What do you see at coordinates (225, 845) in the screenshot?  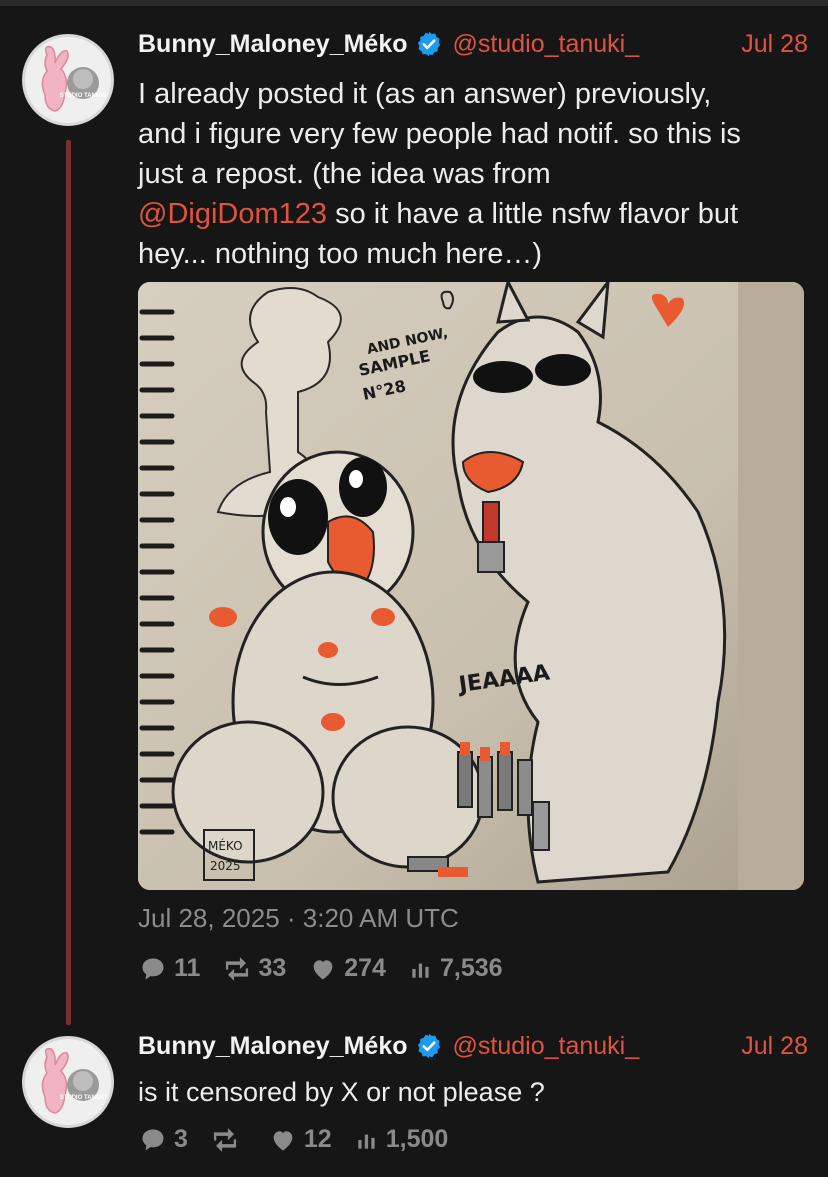 I see `image-signature: MÉKO` at bounding box center [225, 845].